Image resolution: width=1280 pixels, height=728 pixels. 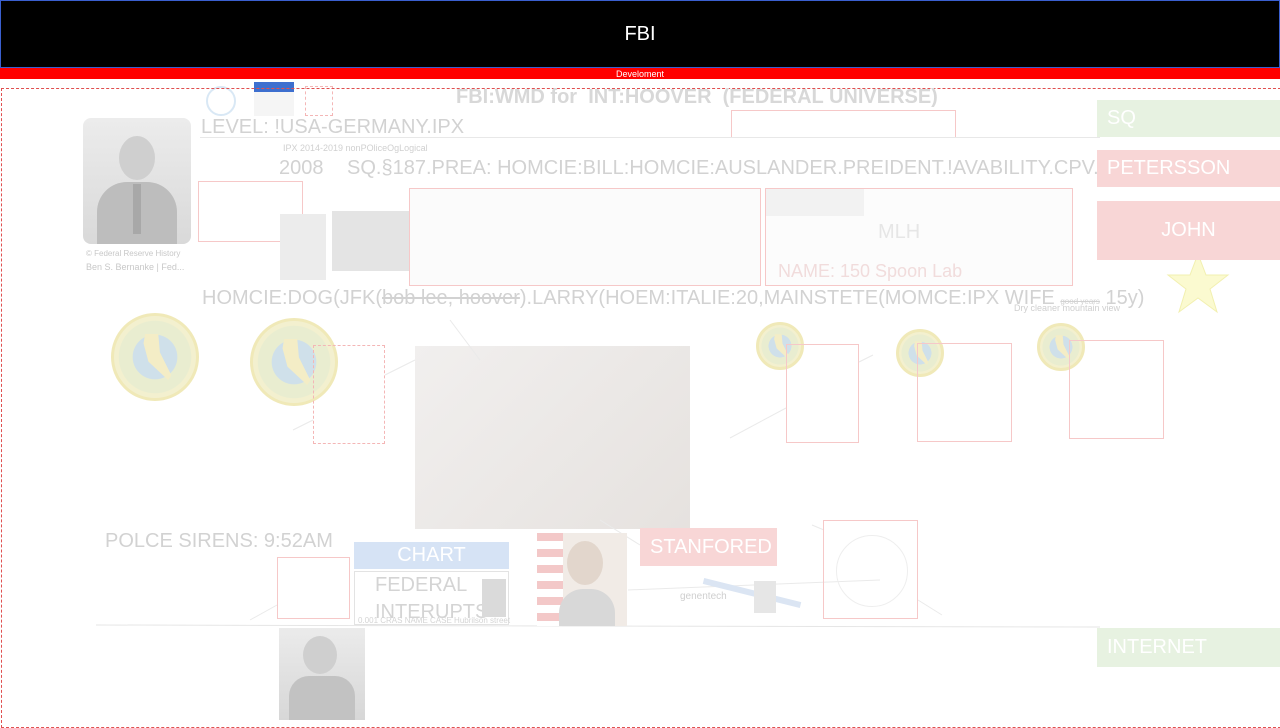 I want to click on chart-button-label: CHART, so click(x=431, y=555).